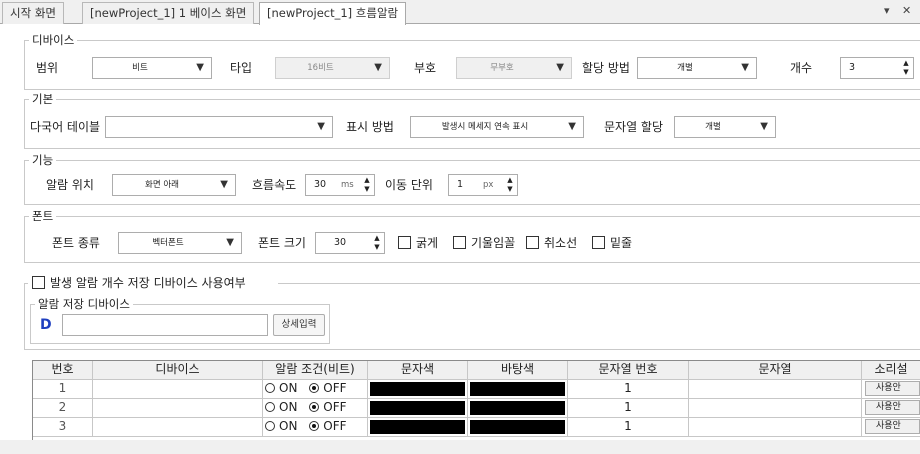  Describe the element at coordinates (53, 40) in the screenshot. I see `device-group-title: 디바이스` at that location.